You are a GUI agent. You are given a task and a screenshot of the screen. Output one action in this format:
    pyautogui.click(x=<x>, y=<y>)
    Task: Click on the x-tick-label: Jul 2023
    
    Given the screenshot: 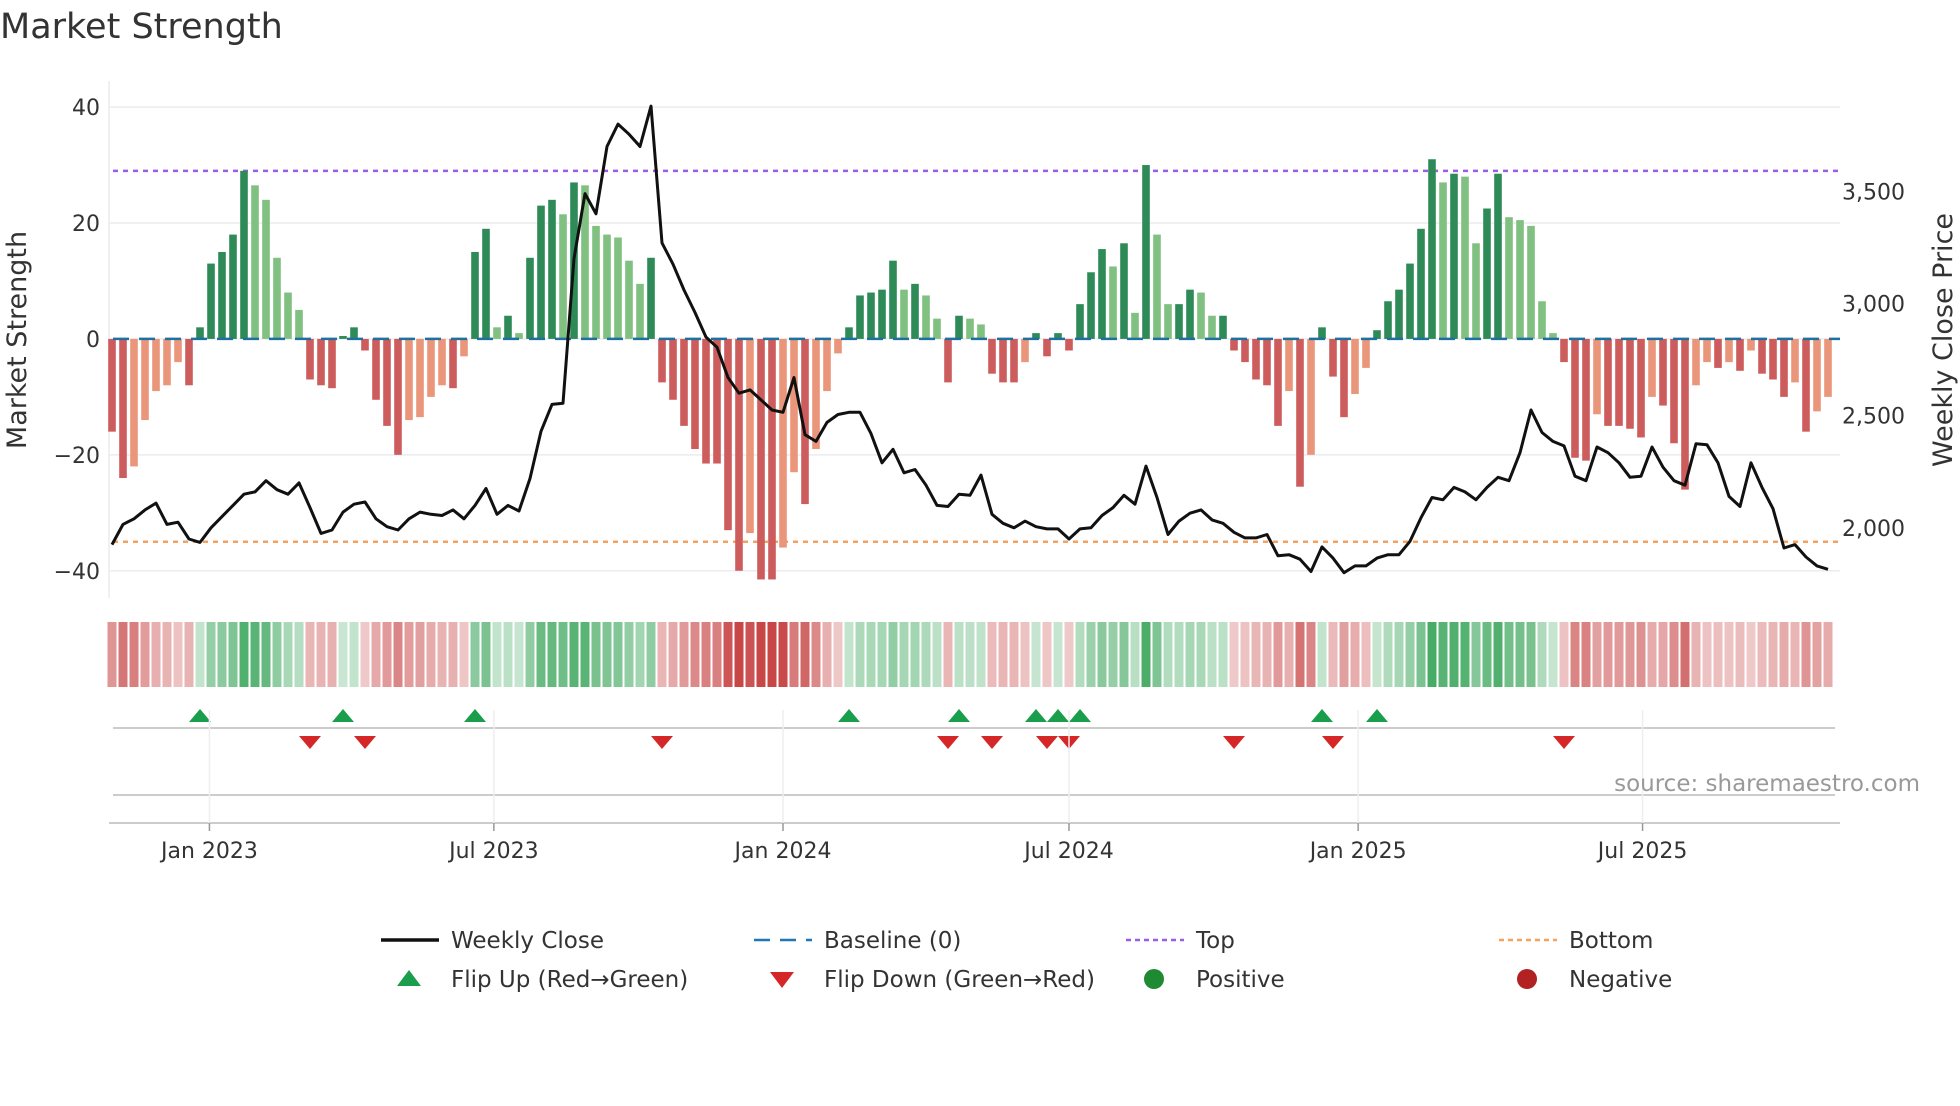 What is the action you would take?
    pyautogui.click(x=493, y=851)
    